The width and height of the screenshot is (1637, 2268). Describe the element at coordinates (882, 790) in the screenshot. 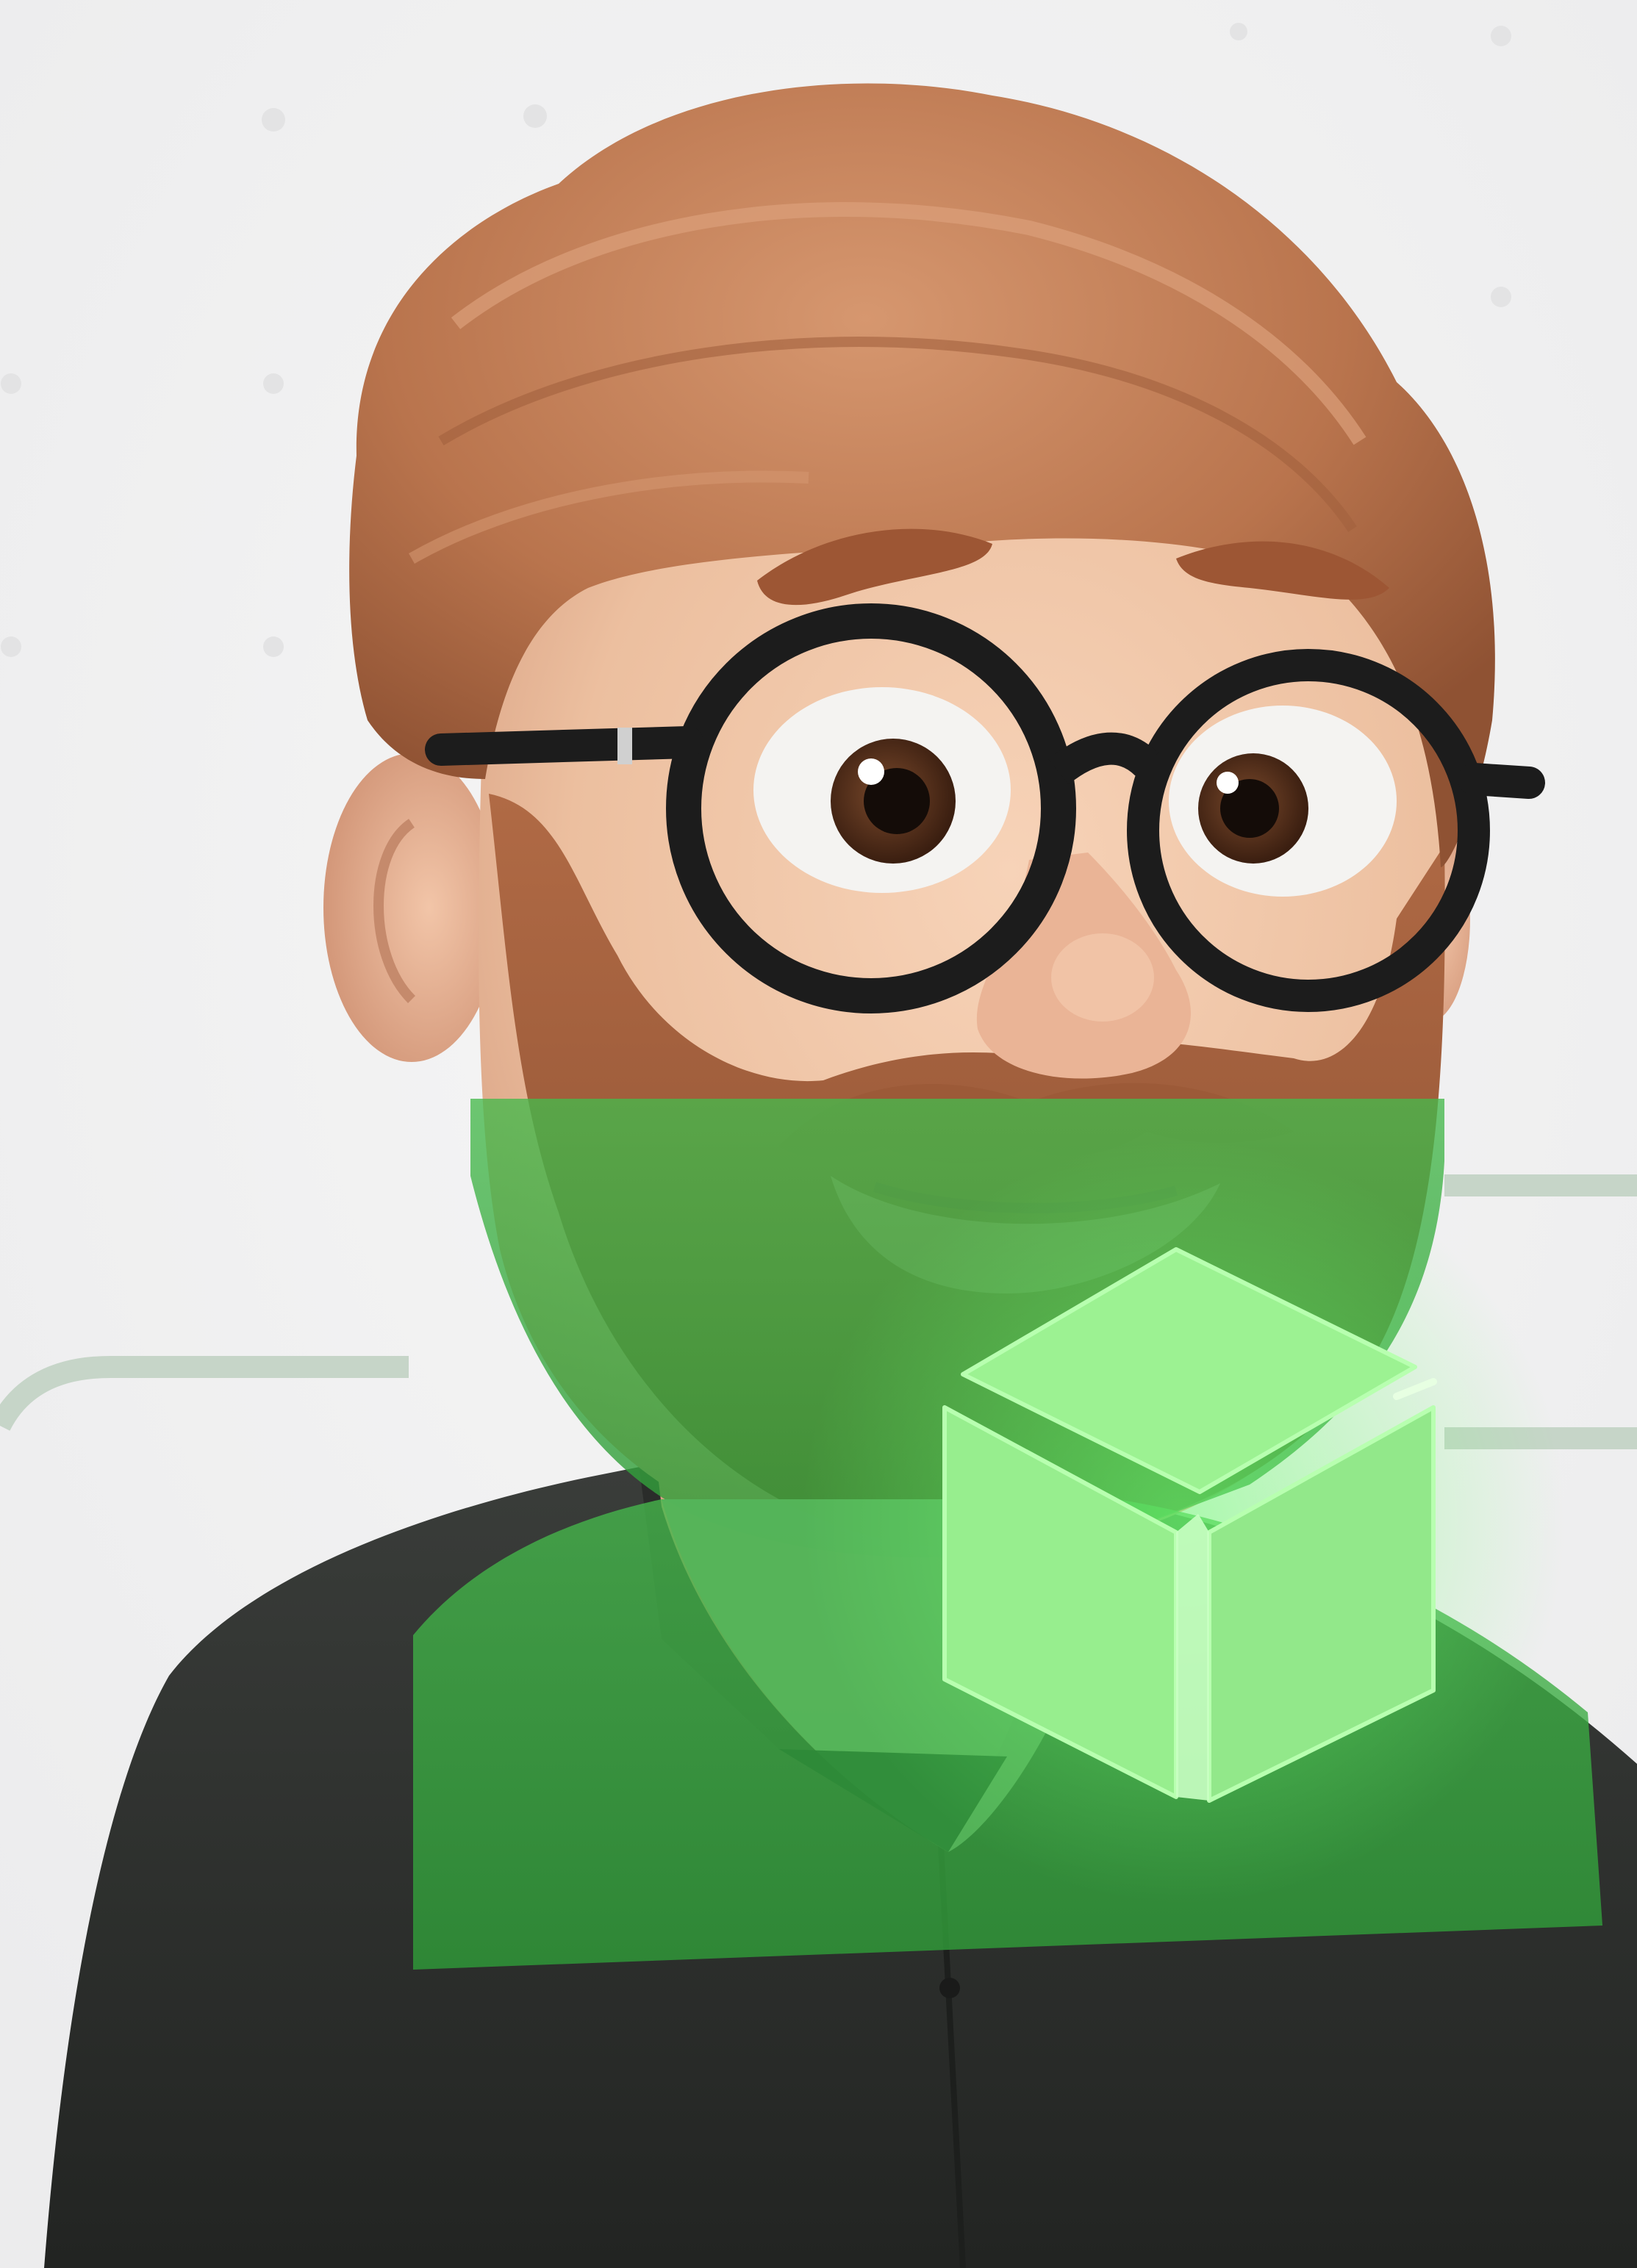

I see `left-eye` at that location.